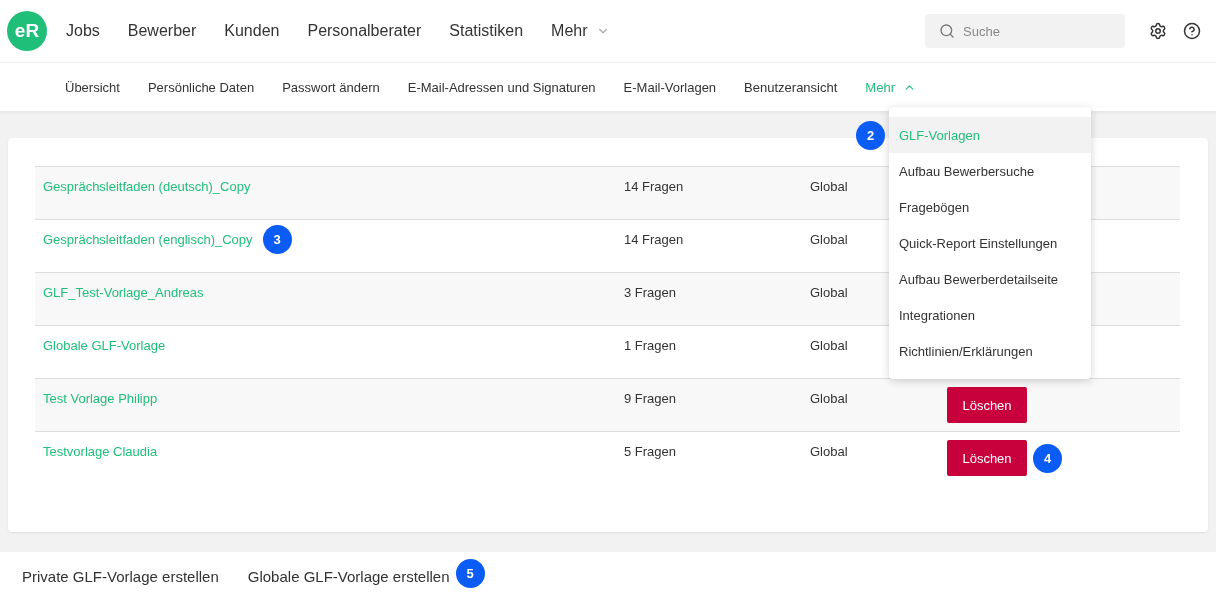  I want to click on settings-button, so click(1158, 31).